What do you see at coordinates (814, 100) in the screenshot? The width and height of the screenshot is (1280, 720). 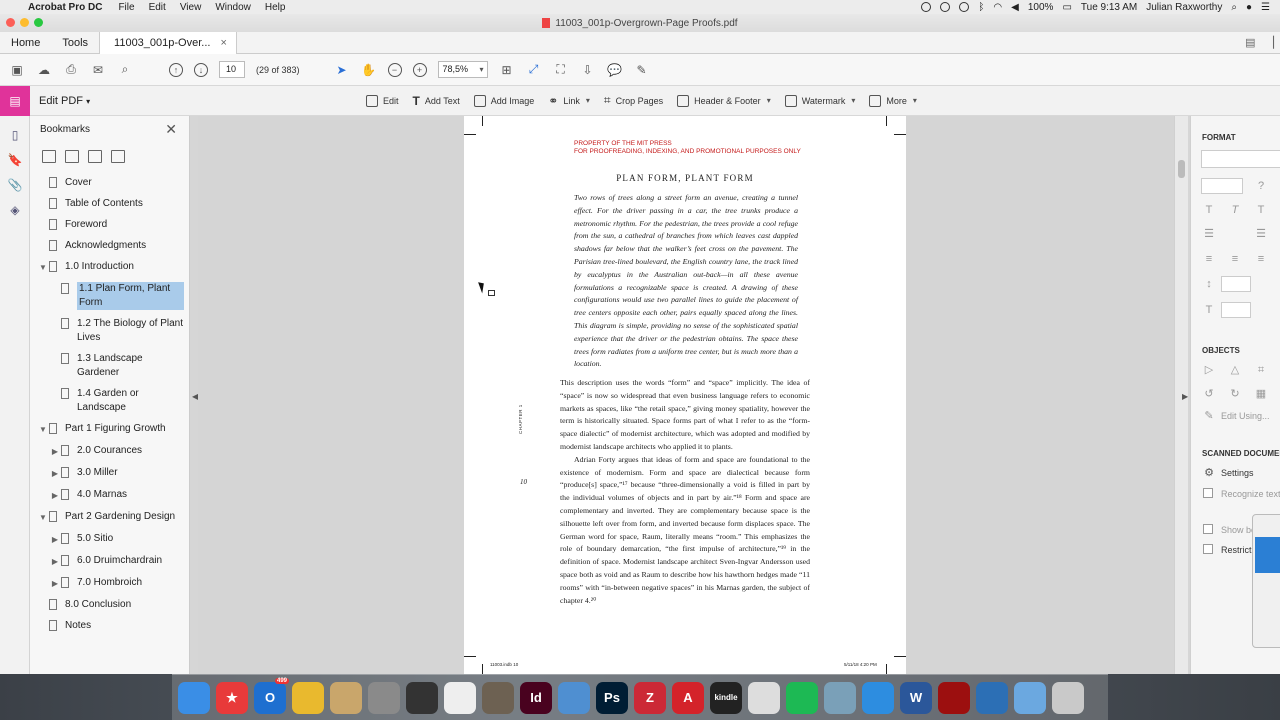 I see `watermark-button: Watermark` at bounding box center [814, 100].